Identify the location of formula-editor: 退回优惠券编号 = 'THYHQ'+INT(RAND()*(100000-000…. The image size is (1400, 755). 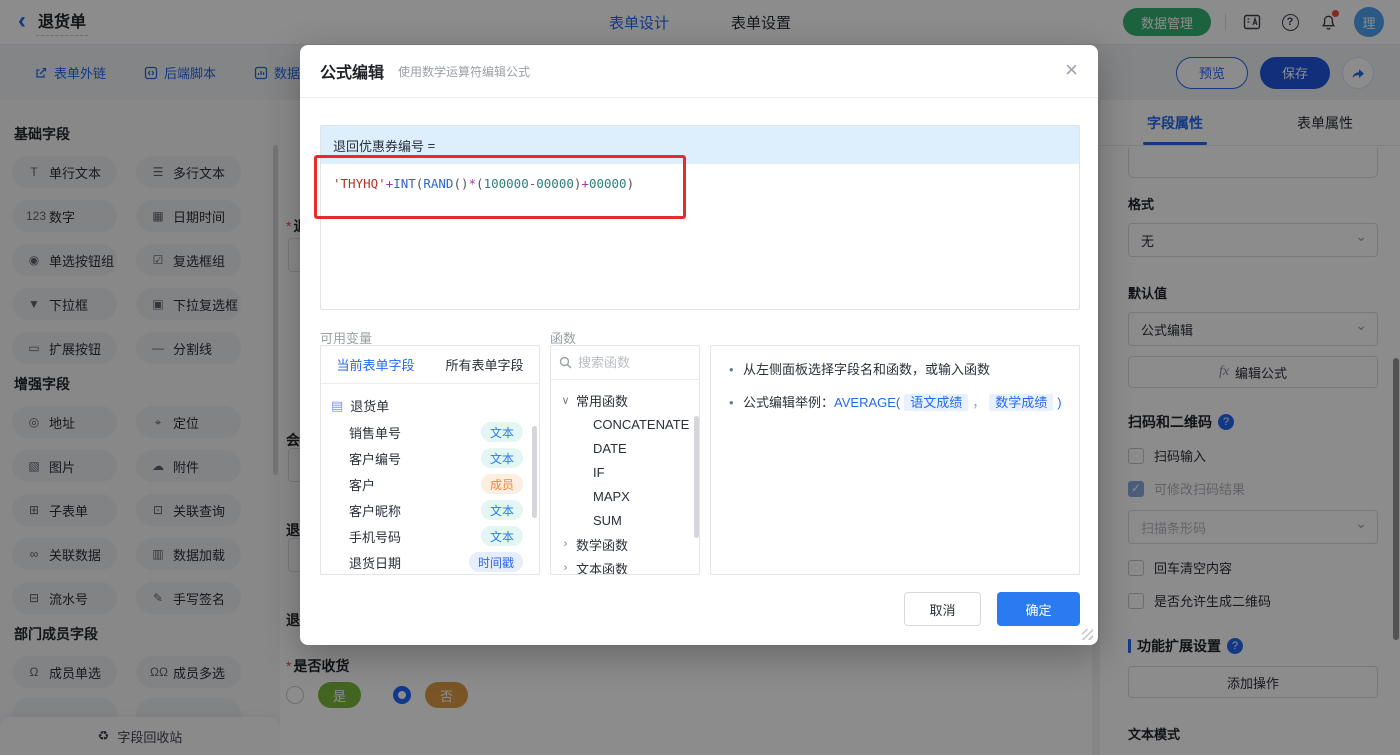
(700, 217).